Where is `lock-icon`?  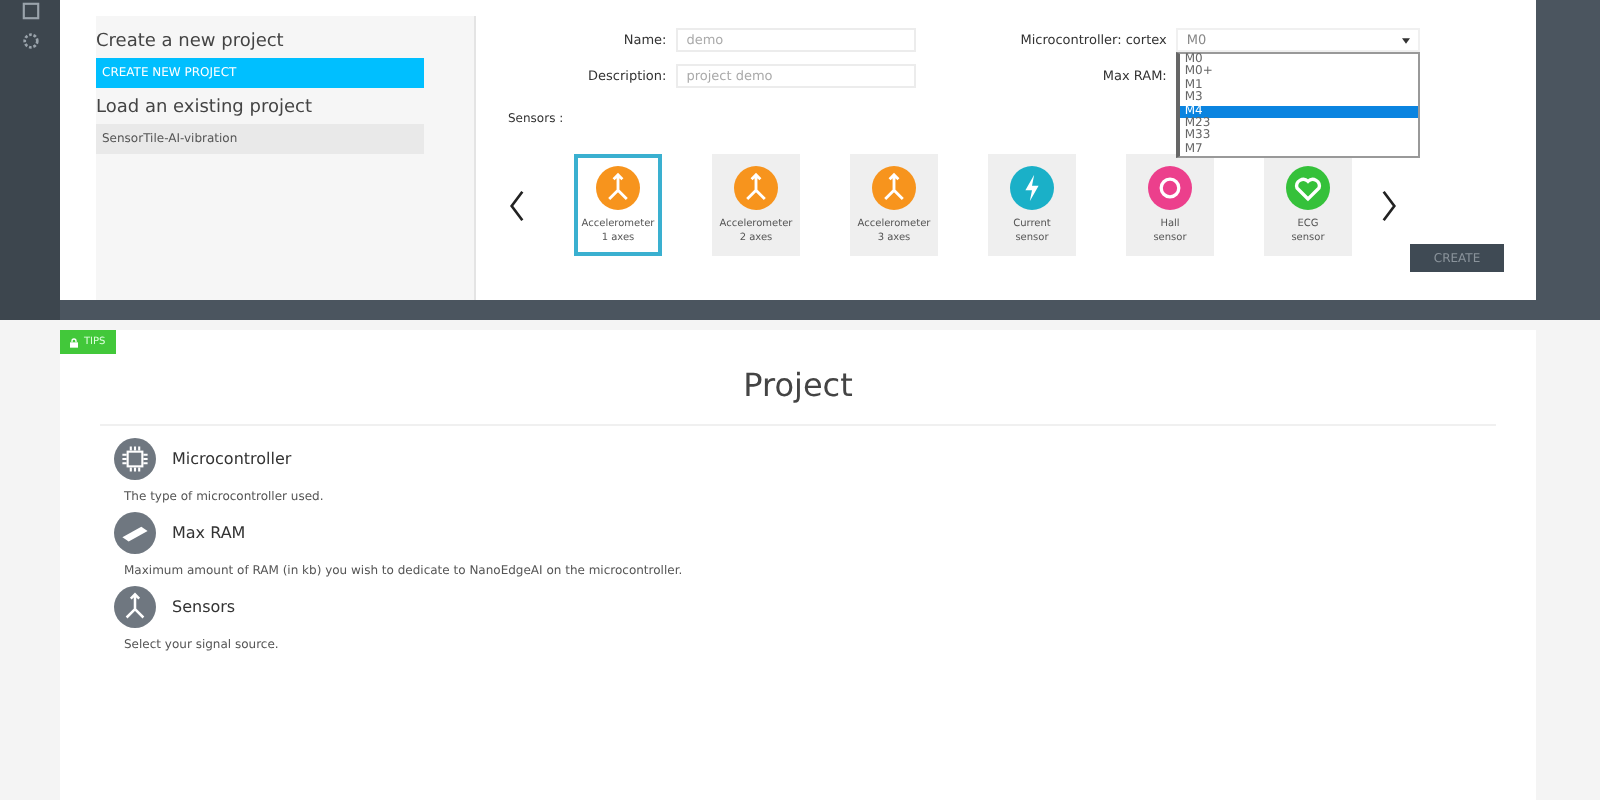
lock-icon is located at coordinates (74, 342).